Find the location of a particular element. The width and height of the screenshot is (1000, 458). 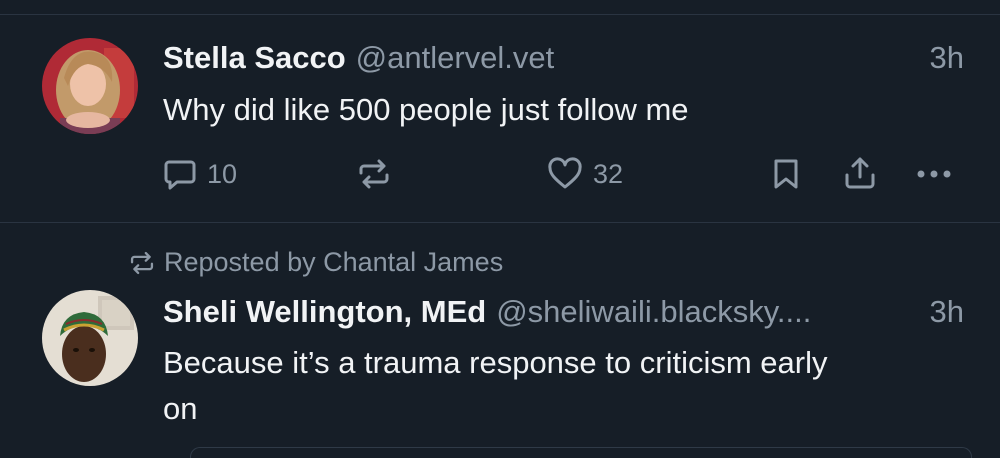

reply-button: 10 is located at coordinates (200, 174).